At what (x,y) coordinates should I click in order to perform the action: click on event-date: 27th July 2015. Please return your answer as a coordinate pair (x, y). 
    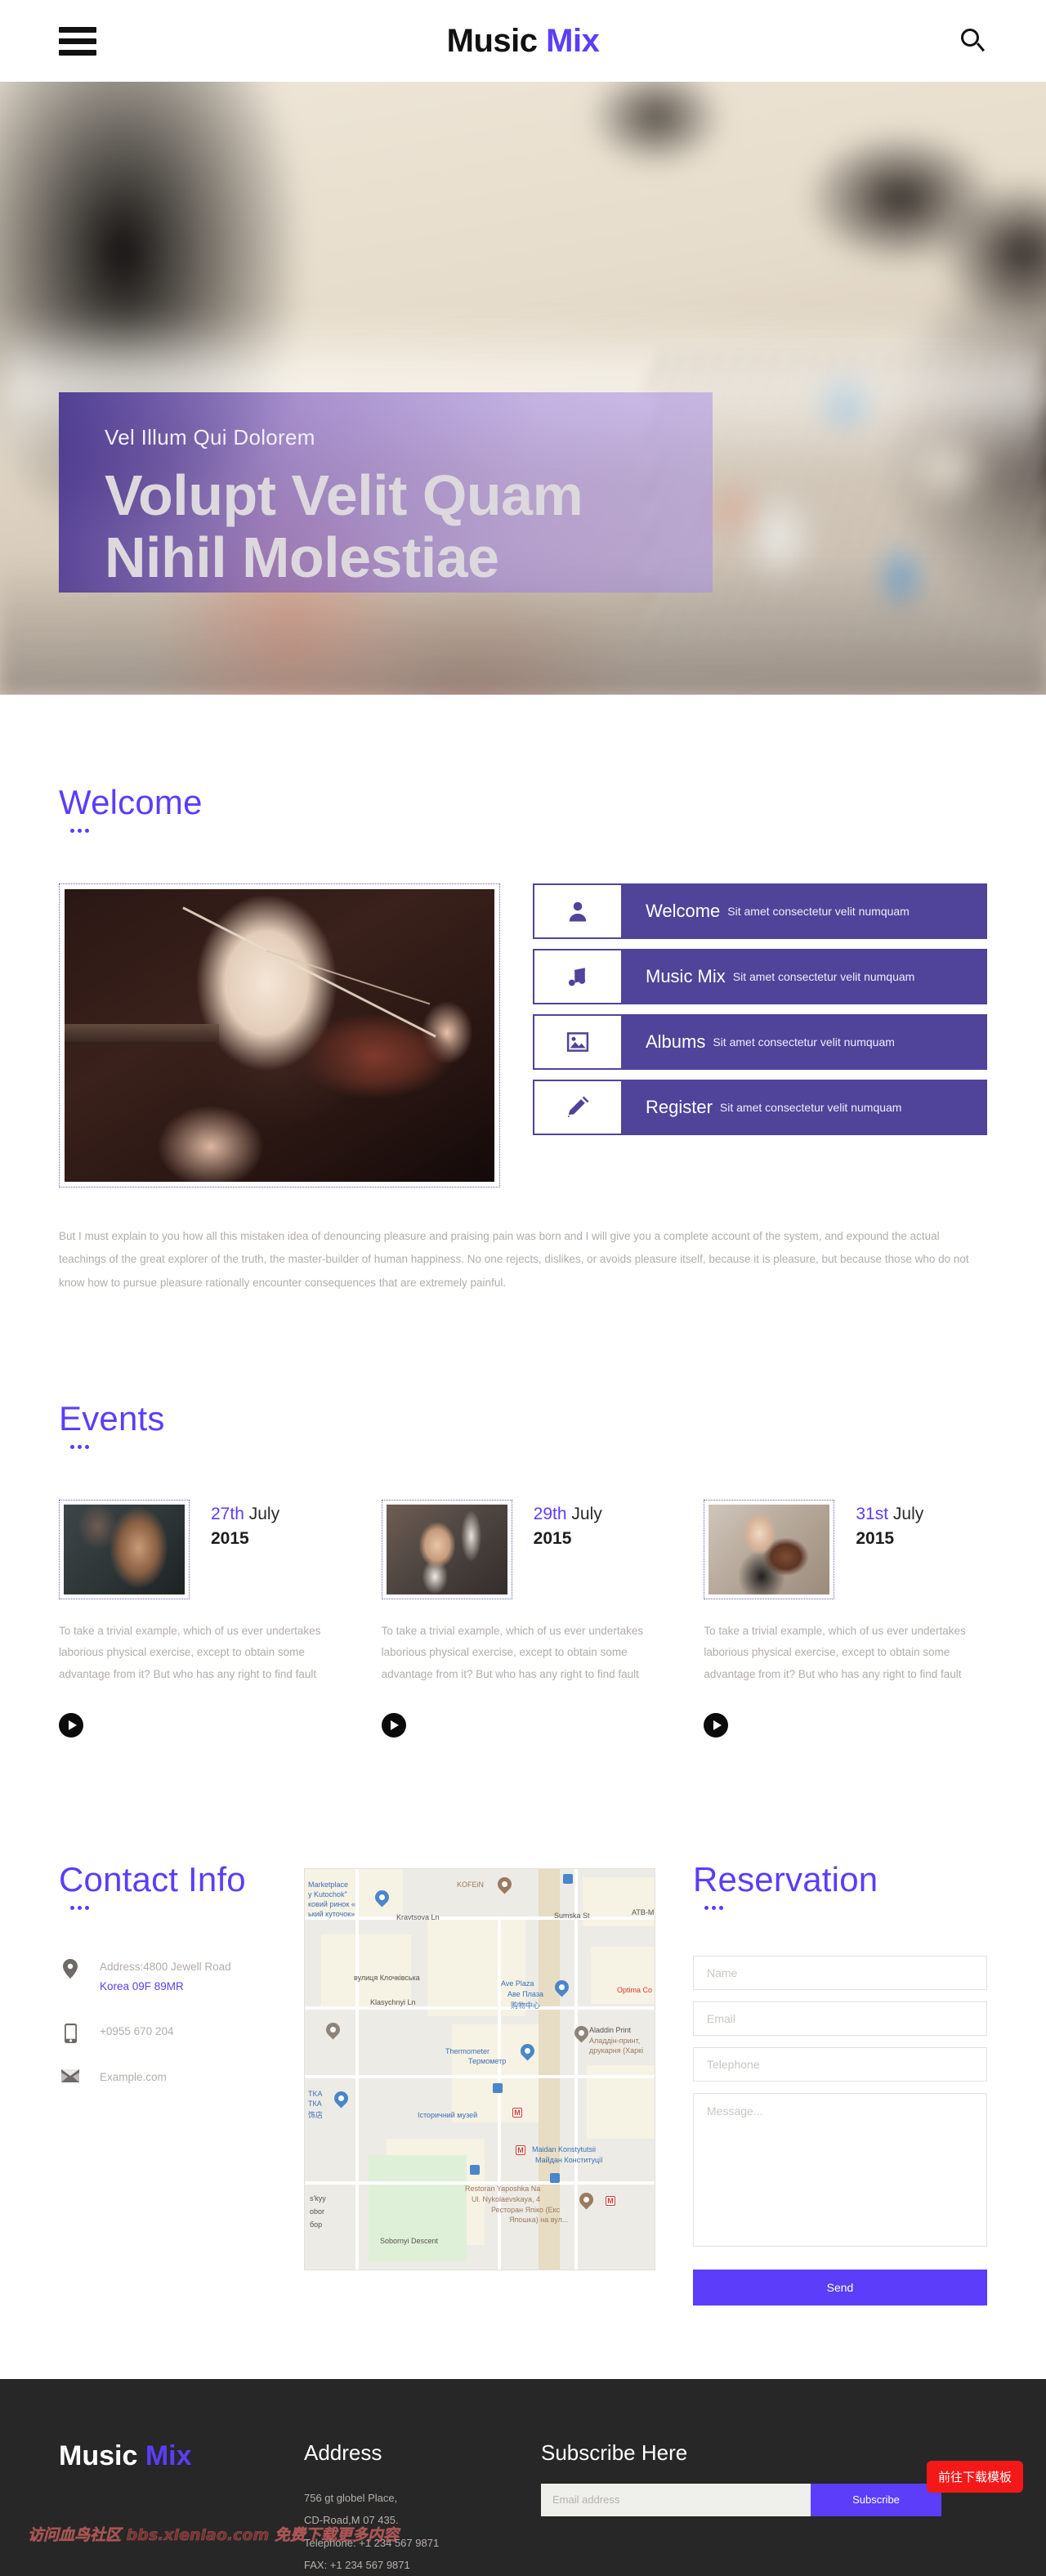
    Looking at the image, I should click on (245, 1524).